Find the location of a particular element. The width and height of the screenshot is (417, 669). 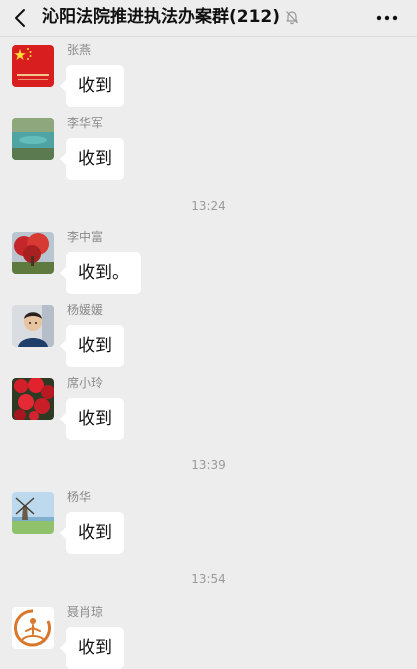

flag-avatar is located at coordinates (33, 66).